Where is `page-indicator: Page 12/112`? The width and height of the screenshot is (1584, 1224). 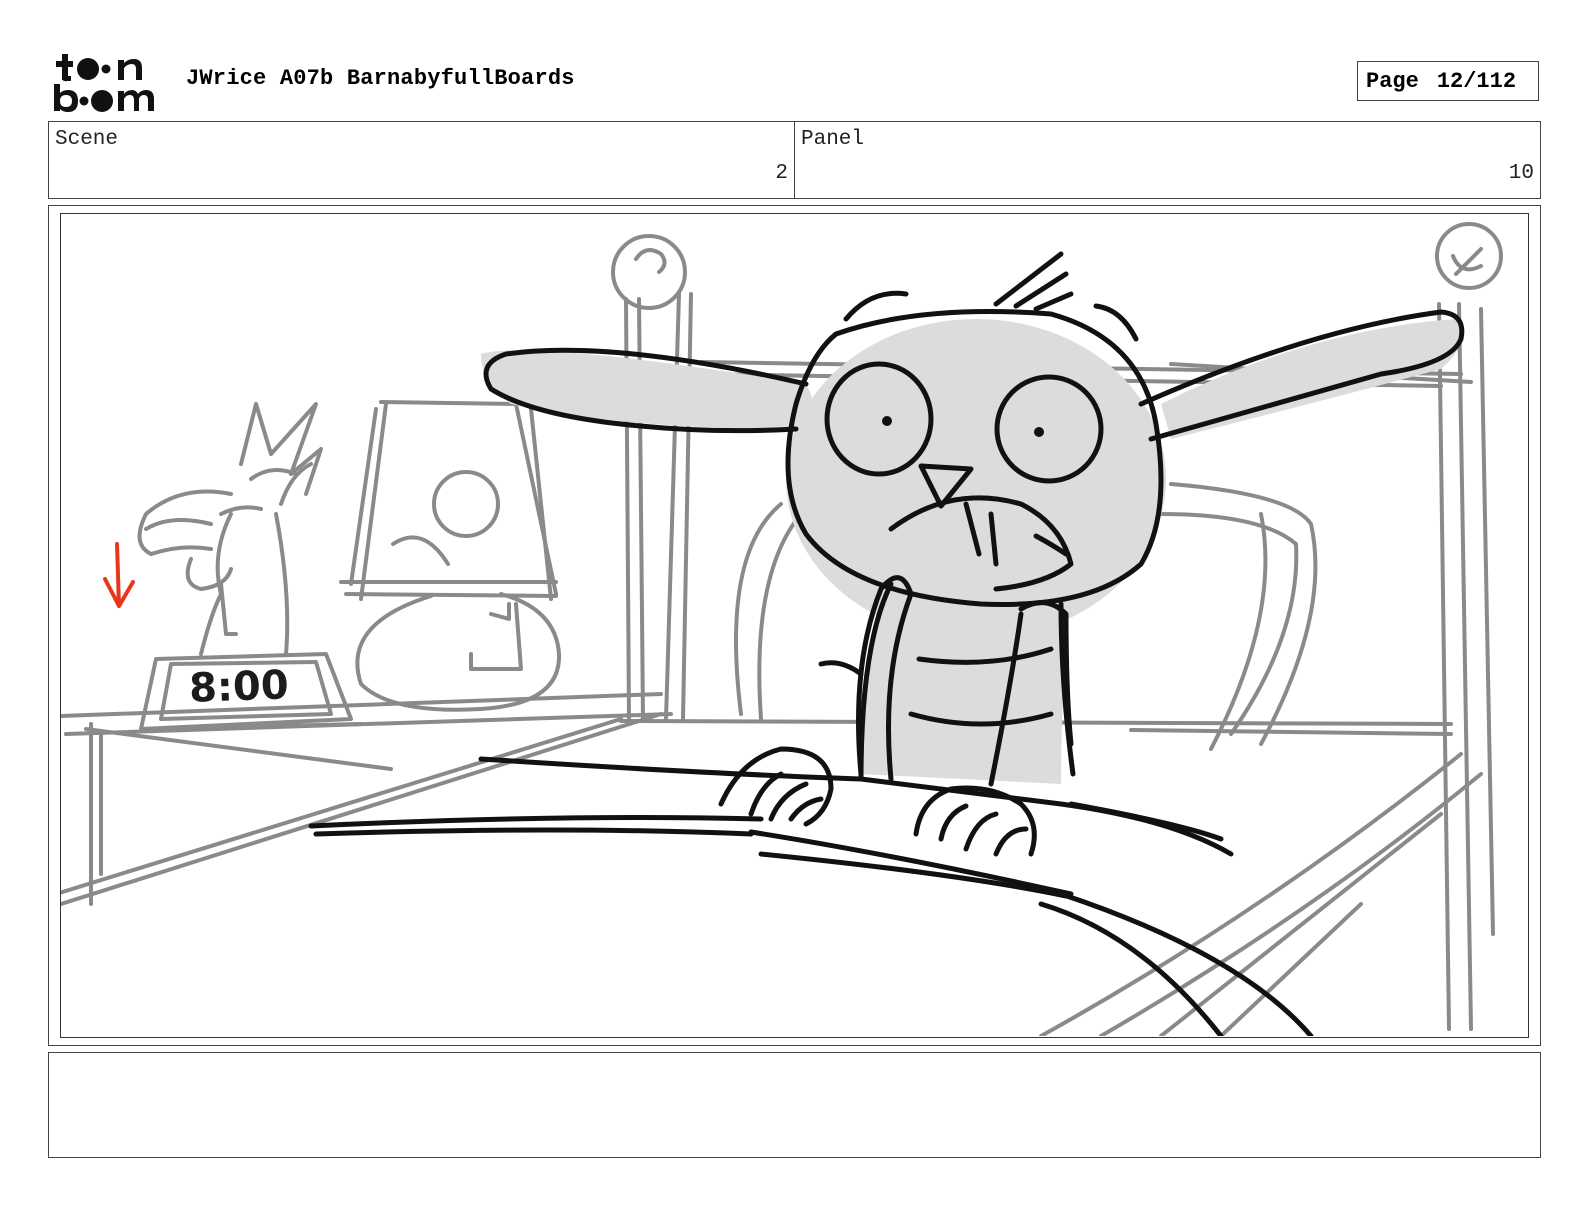 page-indicator: Page 12/112 is located at coordinates (1448, 81).